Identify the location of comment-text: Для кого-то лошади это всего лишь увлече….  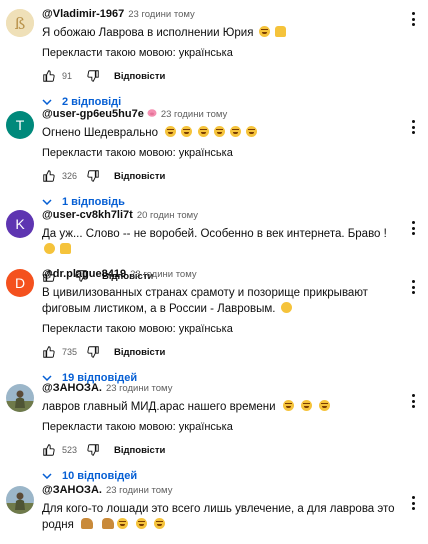
(222, 517).